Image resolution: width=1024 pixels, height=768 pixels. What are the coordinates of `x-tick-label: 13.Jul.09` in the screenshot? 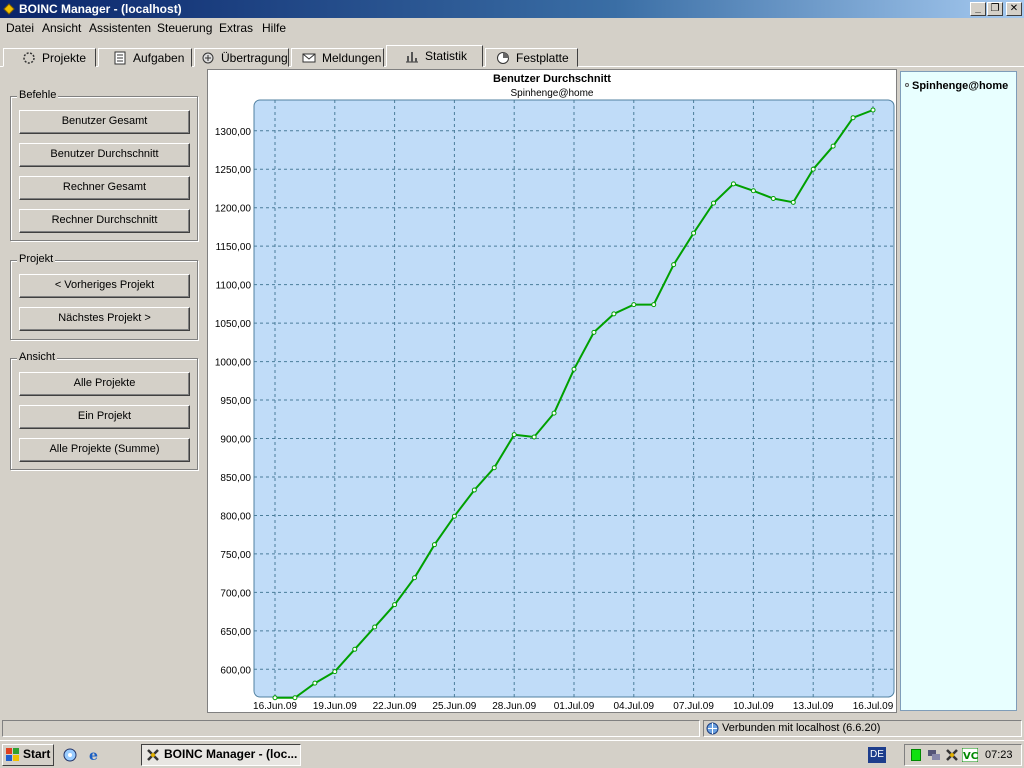 It's located at (813, 706).